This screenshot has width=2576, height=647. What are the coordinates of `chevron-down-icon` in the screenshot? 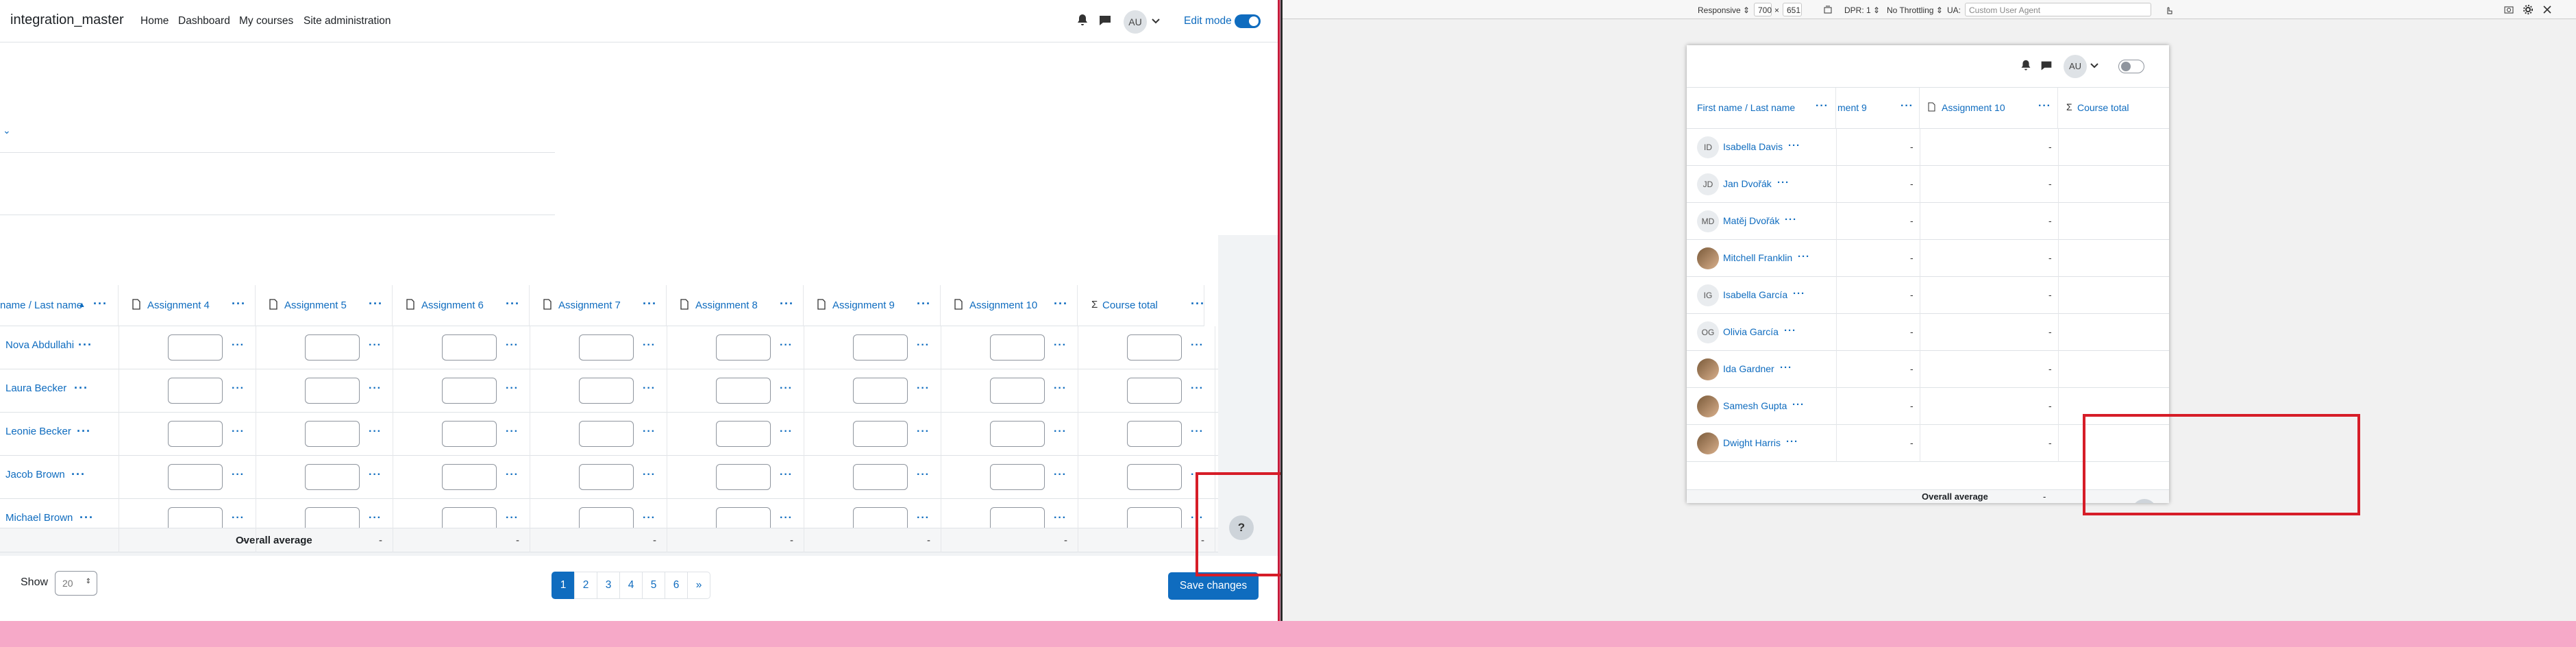 It's located at (1156, 20).